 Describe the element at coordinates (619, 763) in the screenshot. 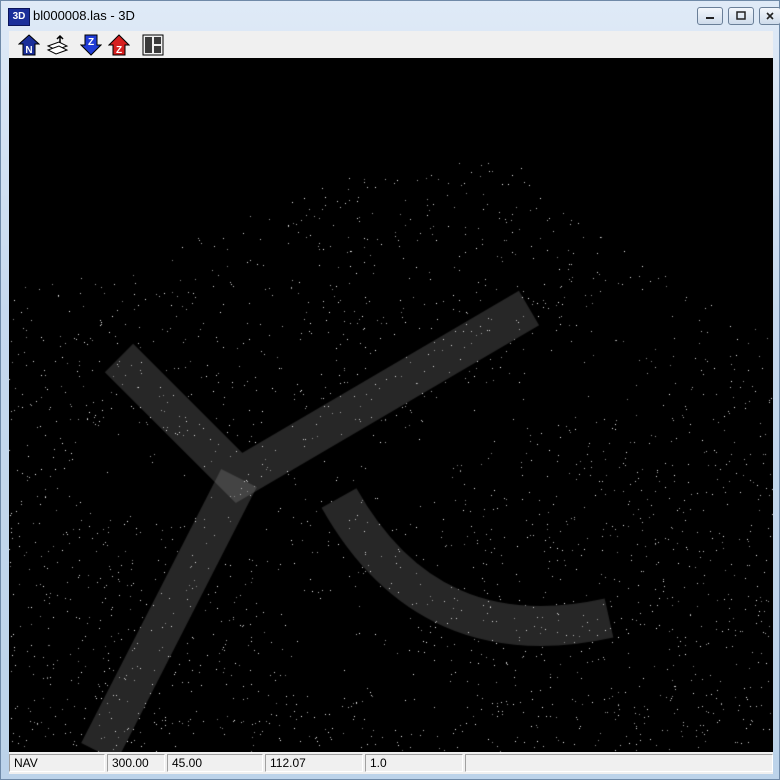

I see `status-empty` at that location.